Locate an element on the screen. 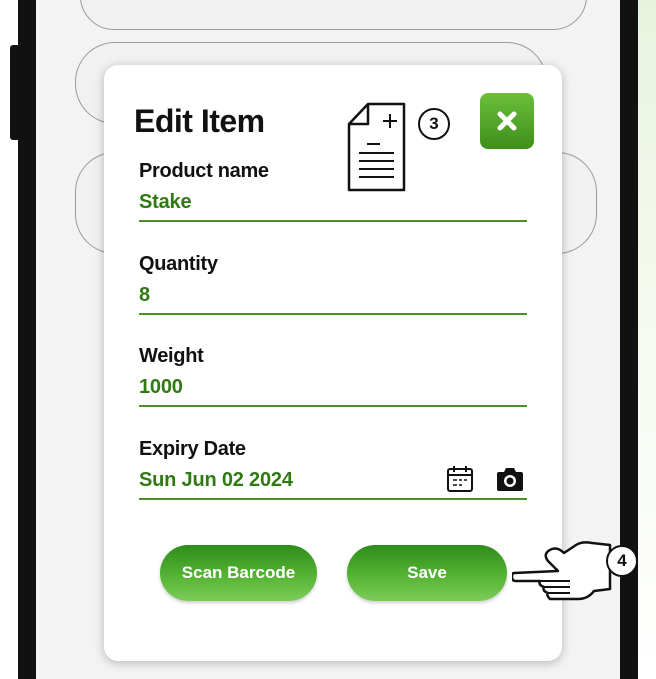 The image size is (656, 679). close-button is located at coordinates (507, 121).